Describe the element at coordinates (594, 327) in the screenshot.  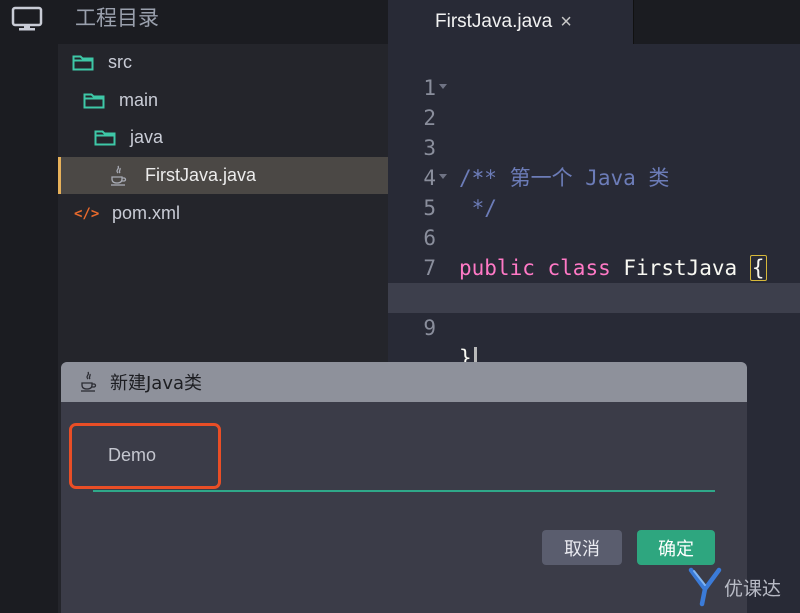
I see `code-line-active: 9 }` at that location.